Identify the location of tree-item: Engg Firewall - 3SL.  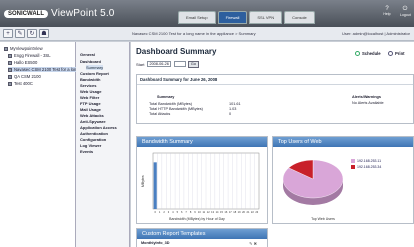
(29, 55).